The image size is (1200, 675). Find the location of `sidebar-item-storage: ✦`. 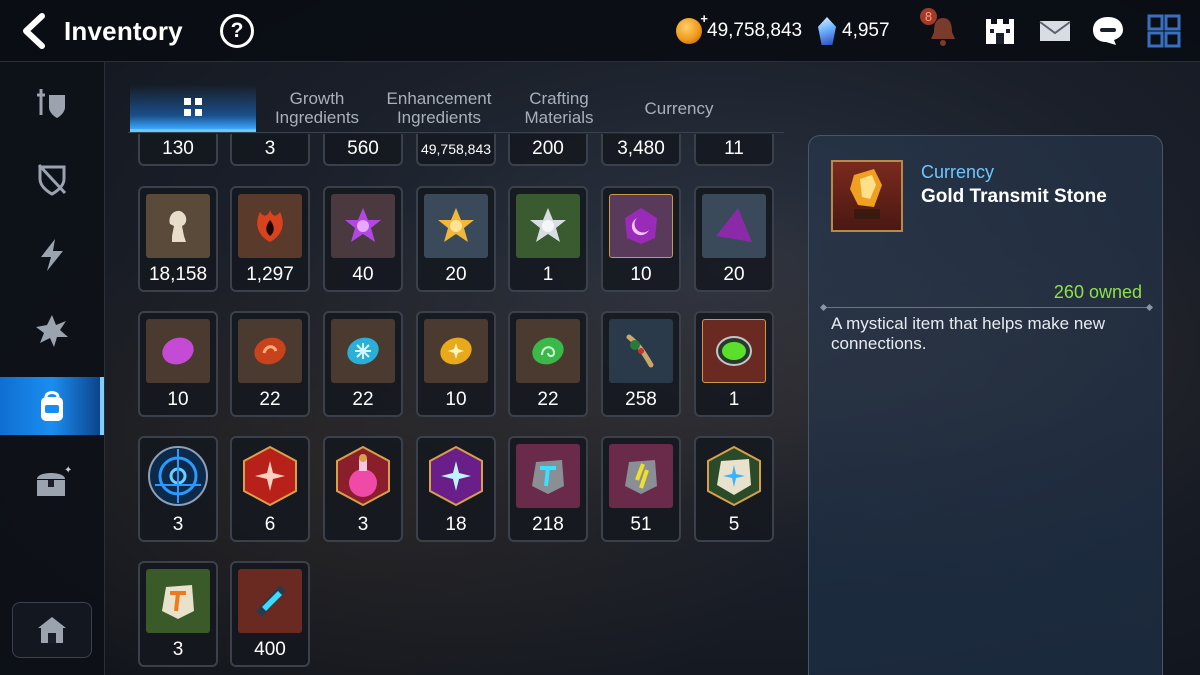

sidebar-item-storage: ✦ is located at coordinates (52, 483).